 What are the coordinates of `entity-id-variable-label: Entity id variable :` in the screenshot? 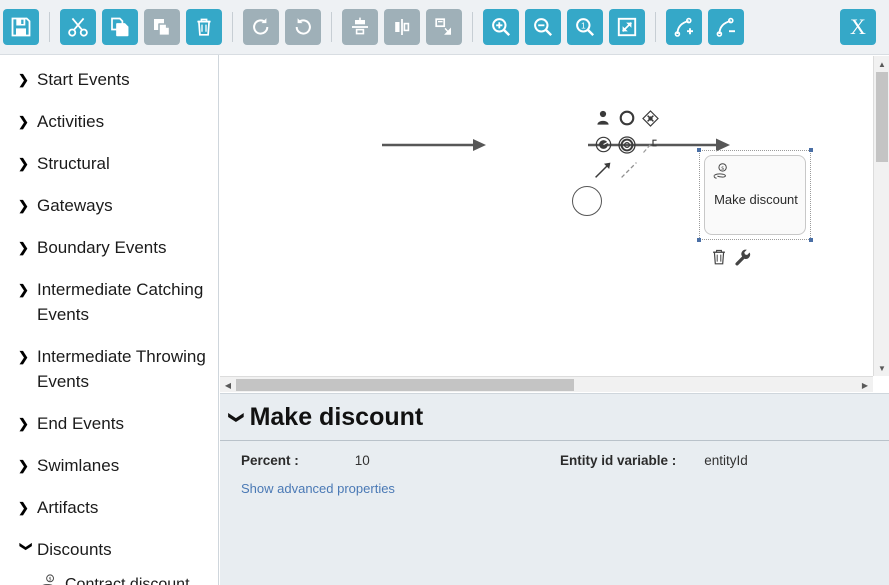 It's located at (618, 460).